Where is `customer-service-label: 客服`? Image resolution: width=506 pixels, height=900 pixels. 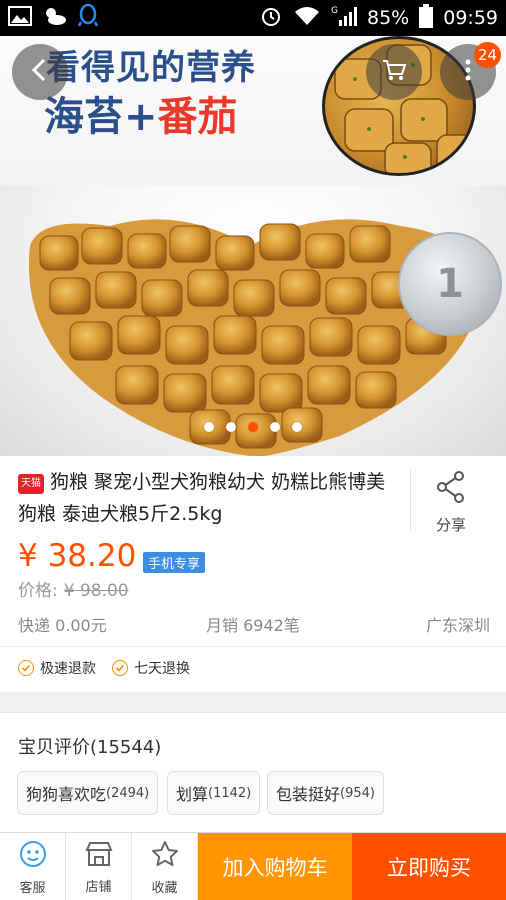
customer-service-label: 客服 is located at coordinates (32, 888).